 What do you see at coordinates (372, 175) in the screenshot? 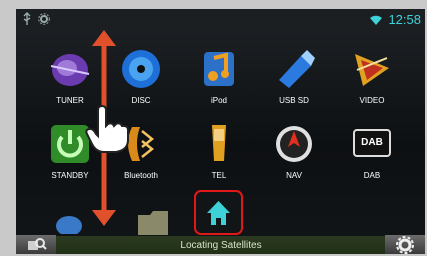
I see `app-label: DAB` at bounding box center [372, 175].